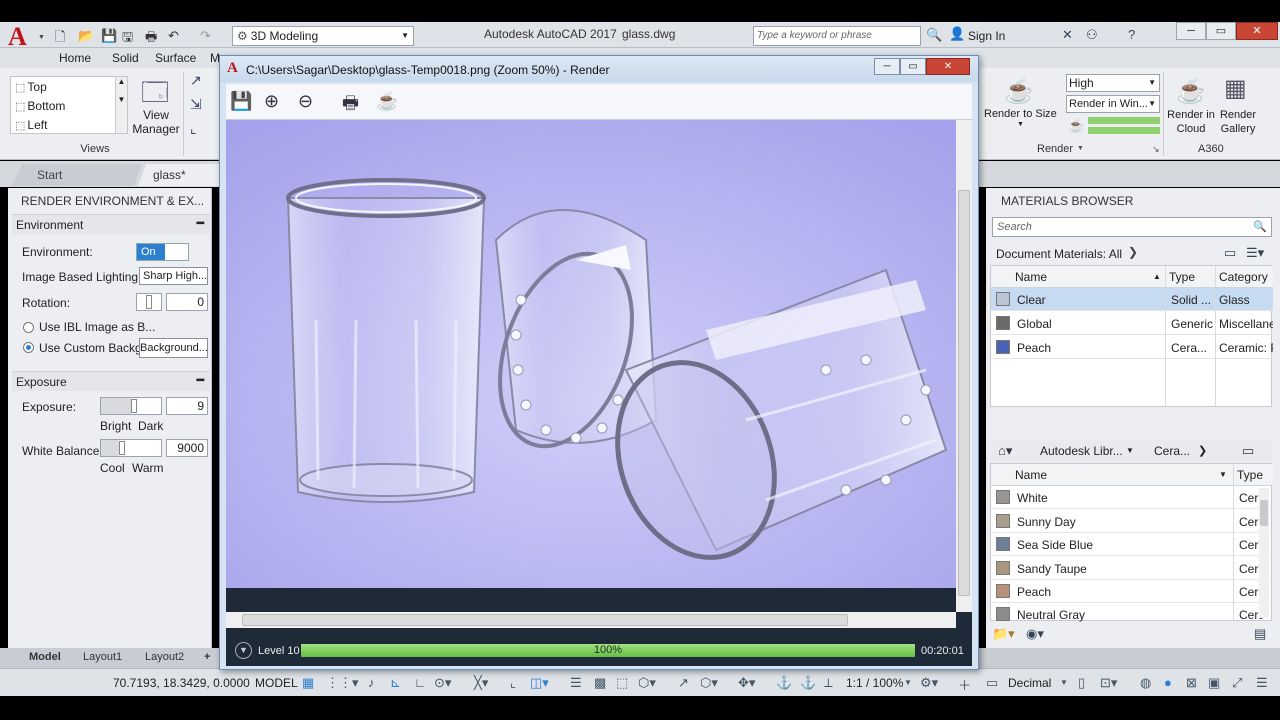  Describe the element at coordinates (1182, 277) in the screenshot. I see `column-type: Type` at that location.